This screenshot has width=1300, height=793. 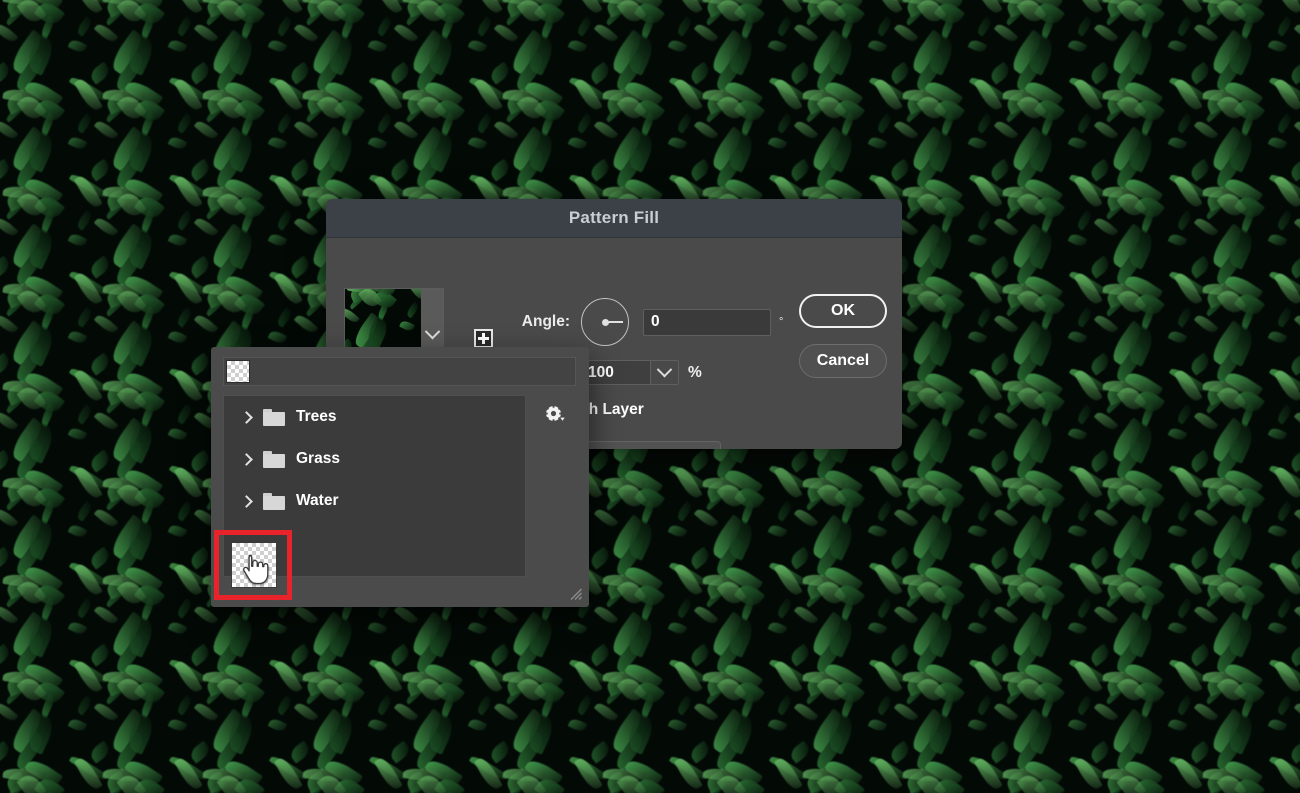 I want to click on pattern-group-label: Water, so click(x=317, y=500).